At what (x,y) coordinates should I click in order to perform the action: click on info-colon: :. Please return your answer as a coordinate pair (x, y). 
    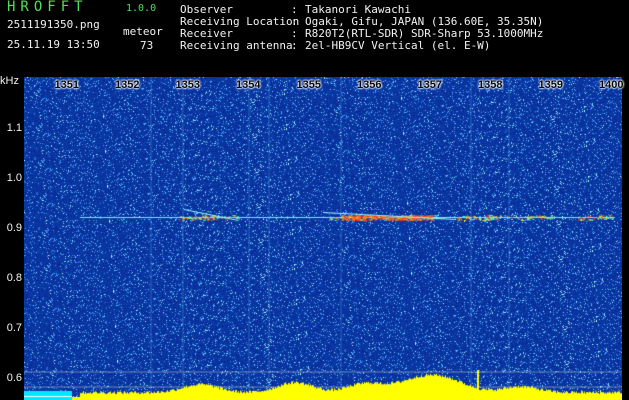
    Looking at the image, I should click on (294, 45).